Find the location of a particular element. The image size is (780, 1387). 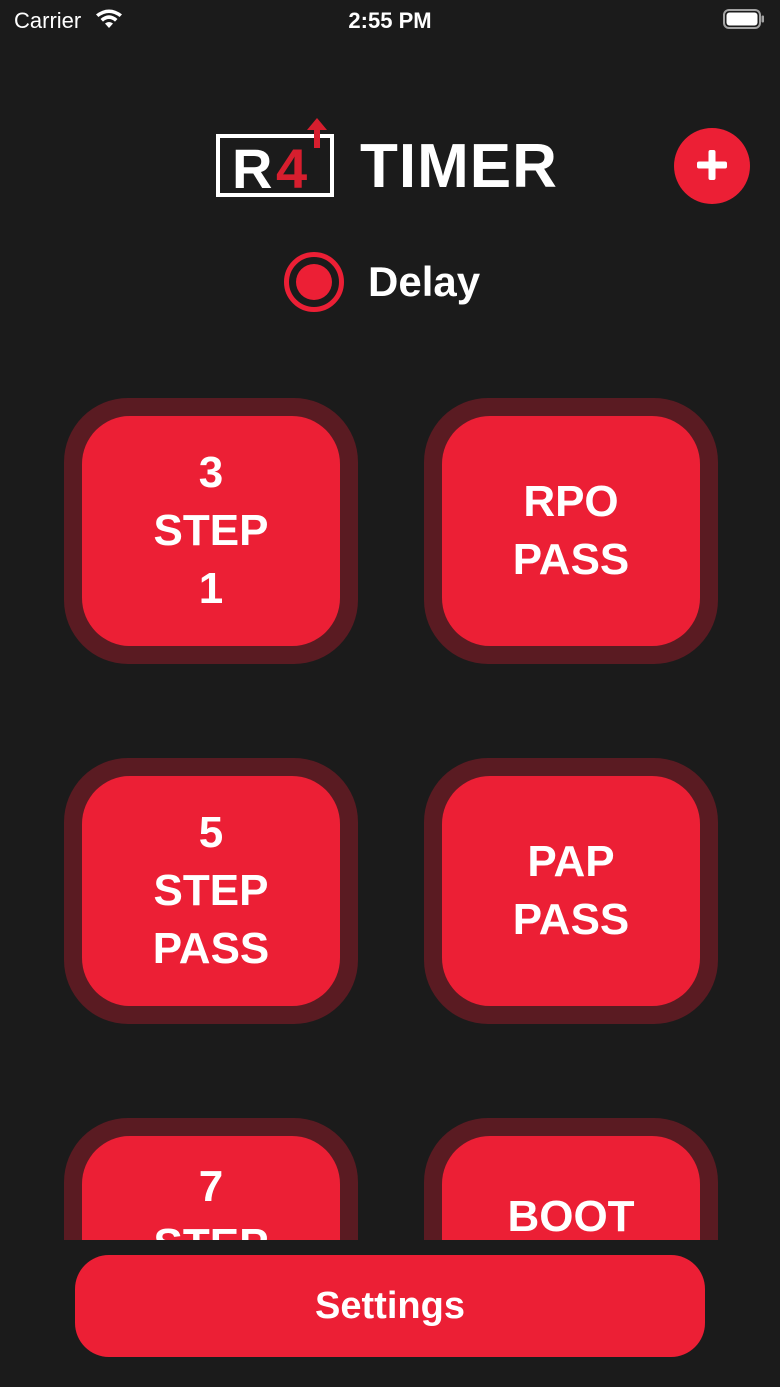

tile-button: 7 STEP is located at coordinates (211, 1188).